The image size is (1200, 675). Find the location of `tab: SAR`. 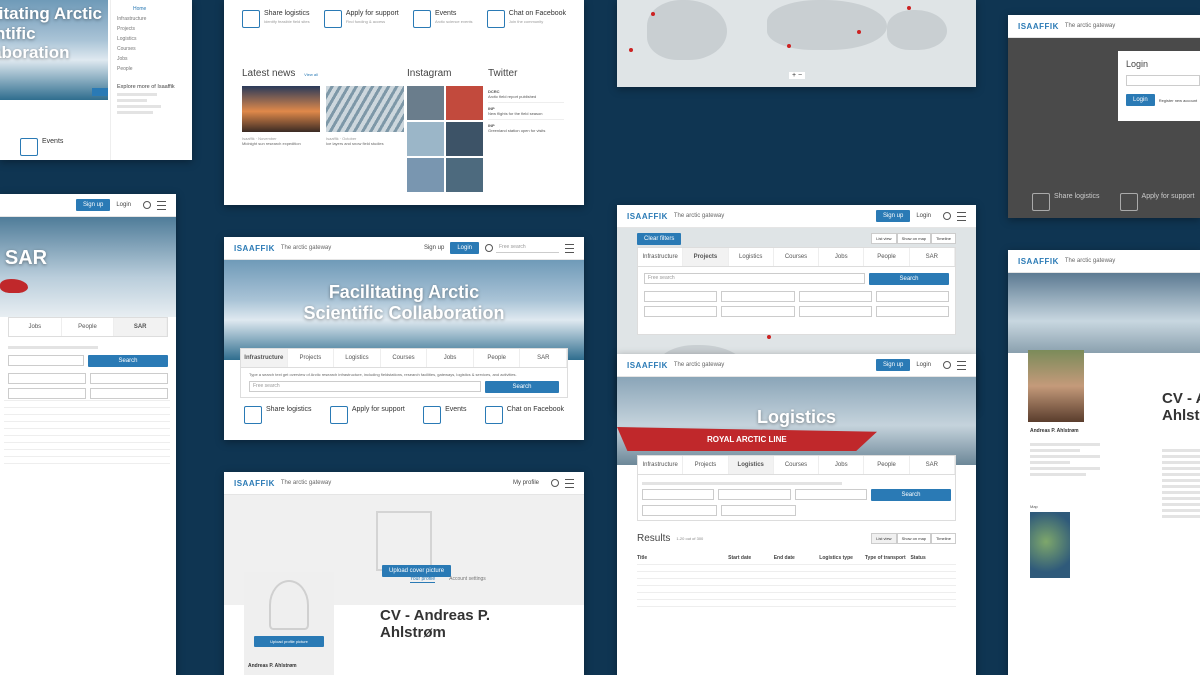

tab: SAR is located at coordinates (141, 327).